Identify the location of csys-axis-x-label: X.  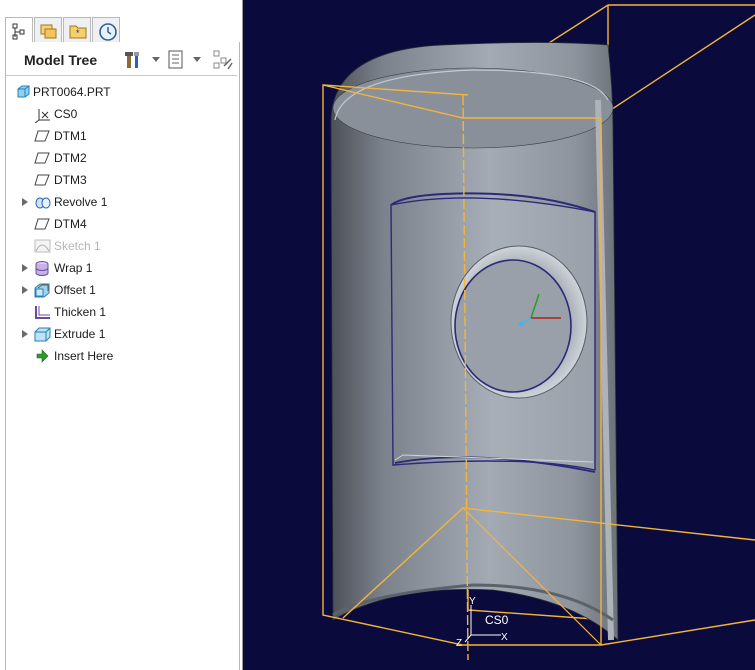
(504, 637).